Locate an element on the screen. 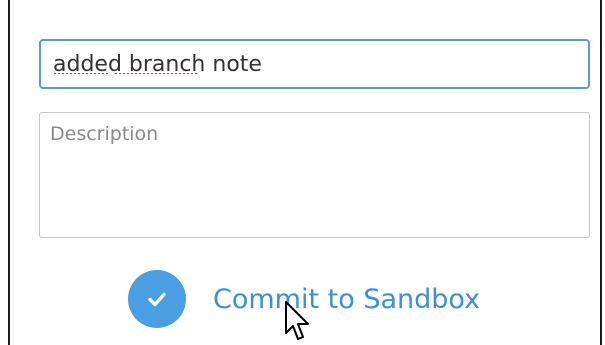  panel-left-border is located at coordinates (9, 172).